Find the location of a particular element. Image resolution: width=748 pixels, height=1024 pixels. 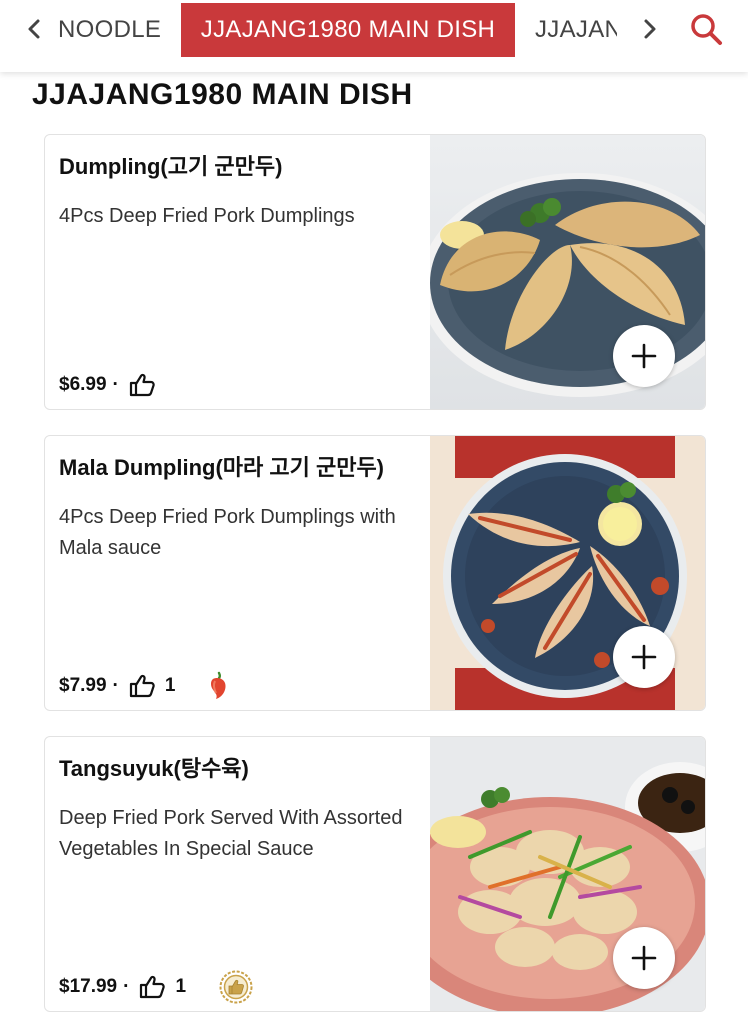

like-button is located at coordinates (142, 385).